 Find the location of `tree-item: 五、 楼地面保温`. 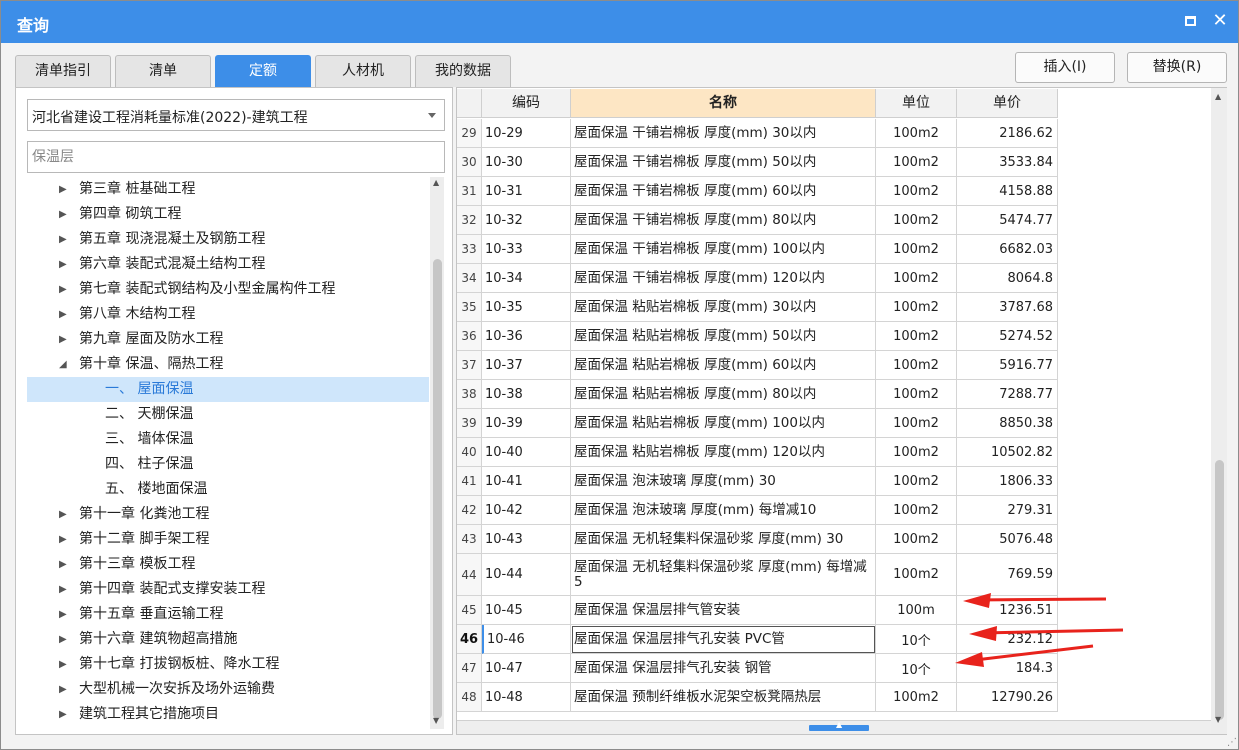

tree-item: 五、 楼地面保温 is located at coordinates (228, 489).